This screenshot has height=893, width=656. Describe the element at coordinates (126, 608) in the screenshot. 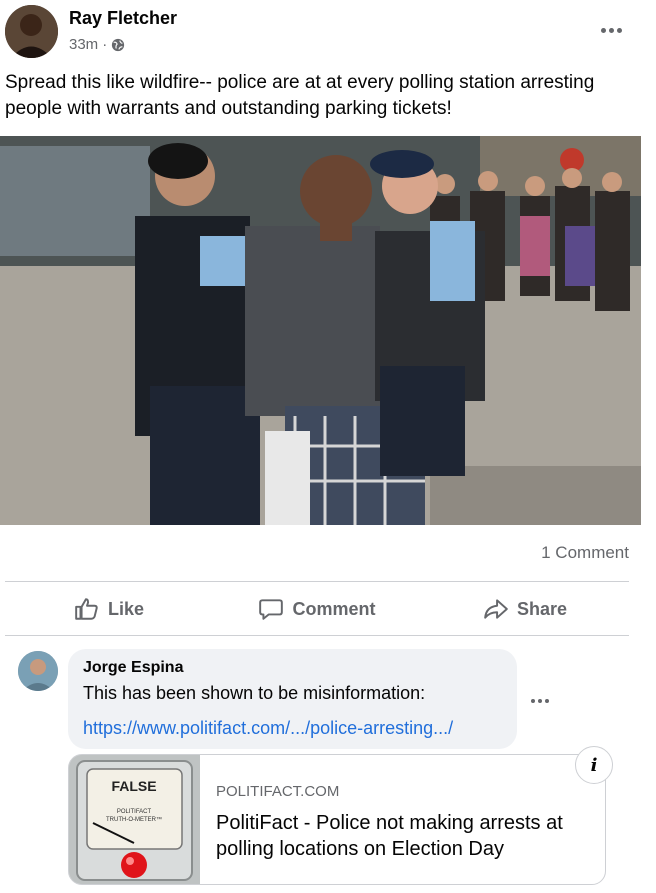

I see `like-label: Like` at that location.